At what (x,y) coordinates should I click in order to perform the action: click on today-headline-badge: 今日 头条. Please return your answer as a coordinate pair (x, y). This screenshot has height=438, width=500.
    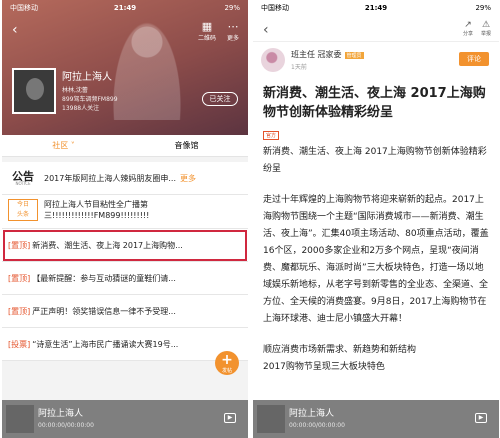
    Looking at the image, I should click on (23, 210).